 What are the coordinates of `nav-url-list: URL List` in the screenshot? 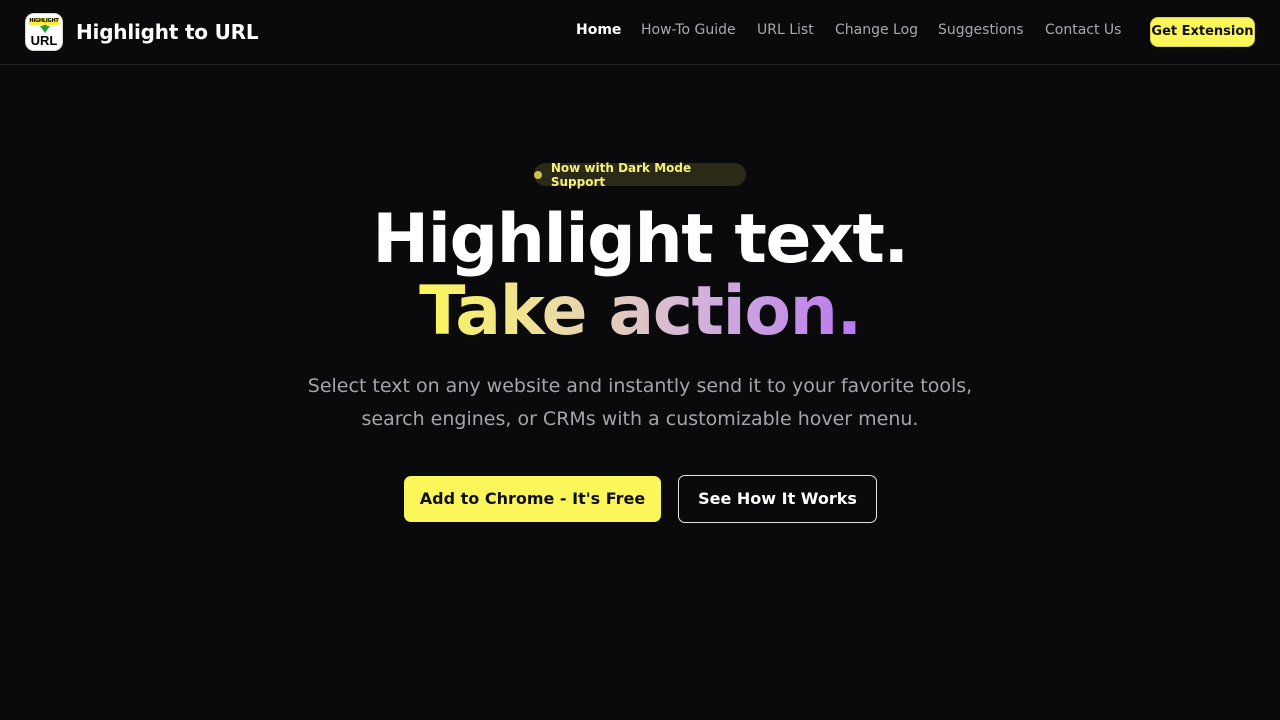 It's located at (785, 30).